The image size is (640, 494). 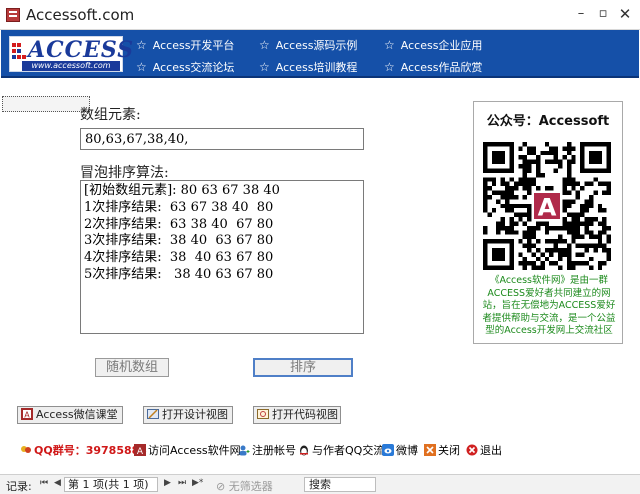 I want to click on array-label: 数组元素:, so click(x=110, y=115).